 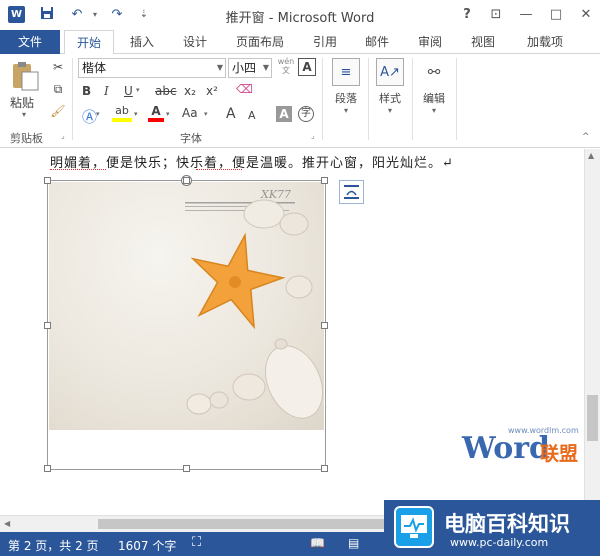 I want to click on phonetic-guide-icon: wén 文, so click(x=286, y=66).